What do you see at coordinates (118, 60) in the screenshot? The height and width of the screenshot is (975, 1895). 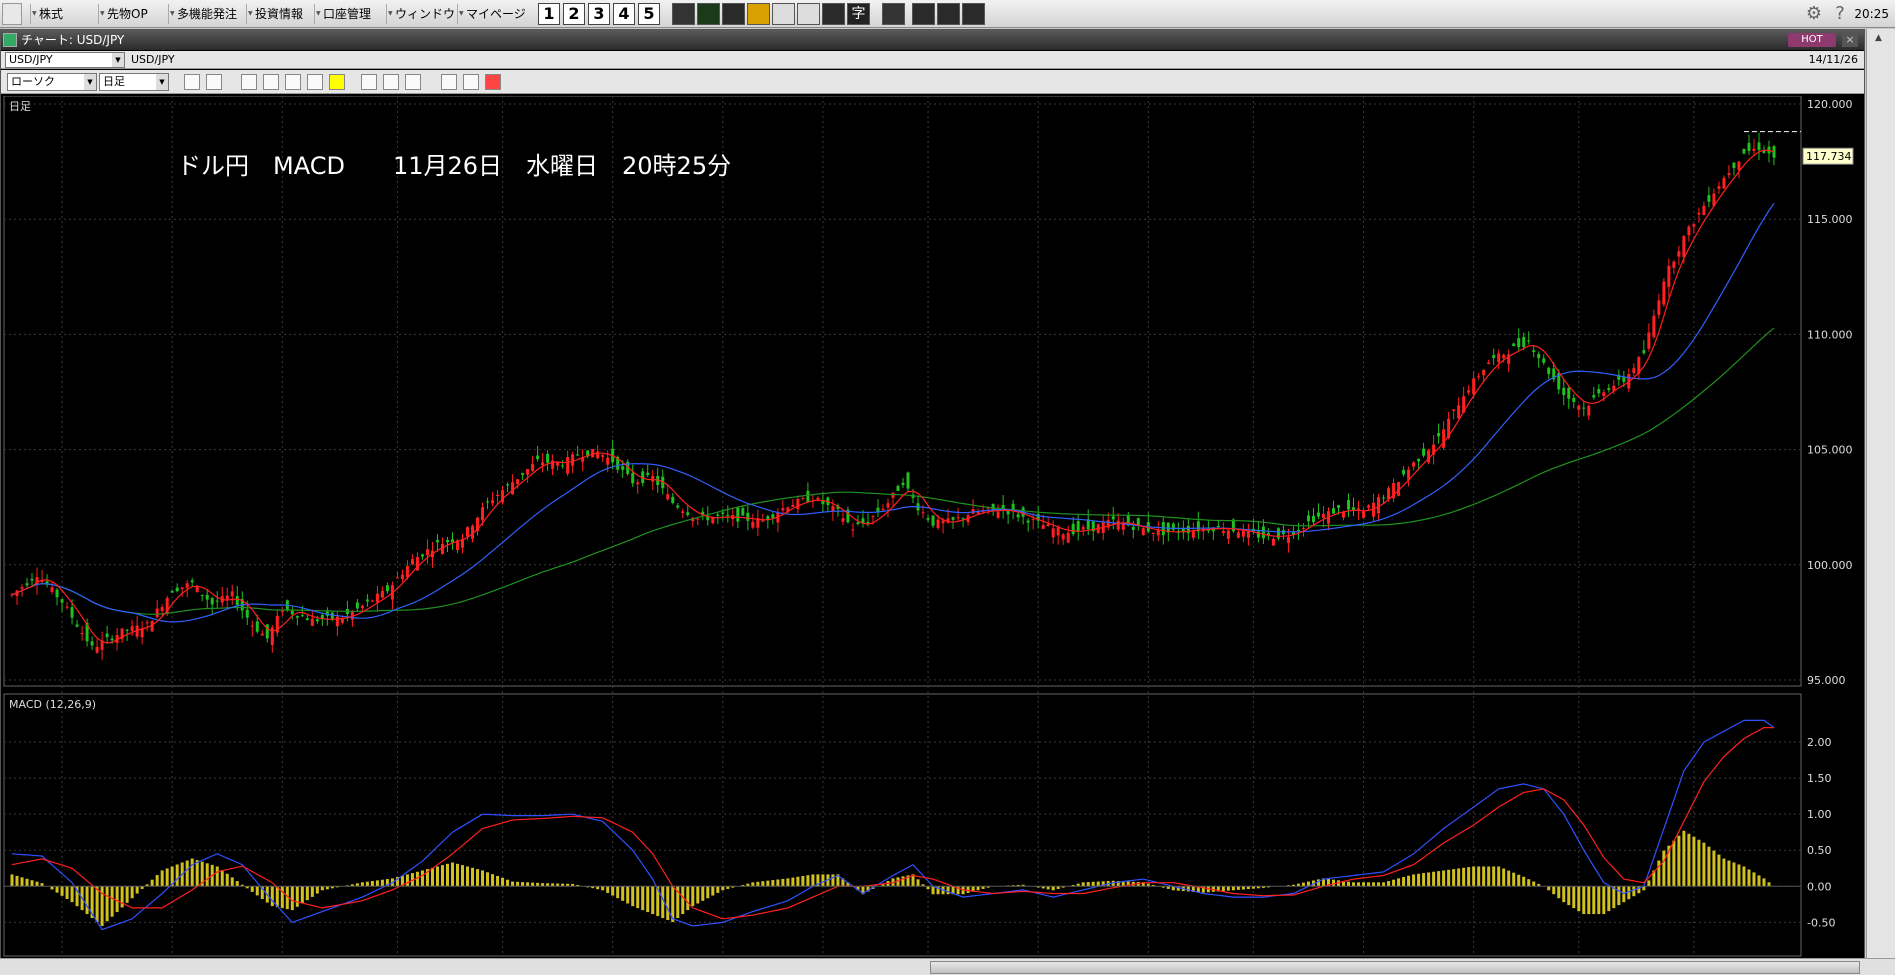 I see `symbol-dropdown-icon: ▼` at bounding box center [118, 60].